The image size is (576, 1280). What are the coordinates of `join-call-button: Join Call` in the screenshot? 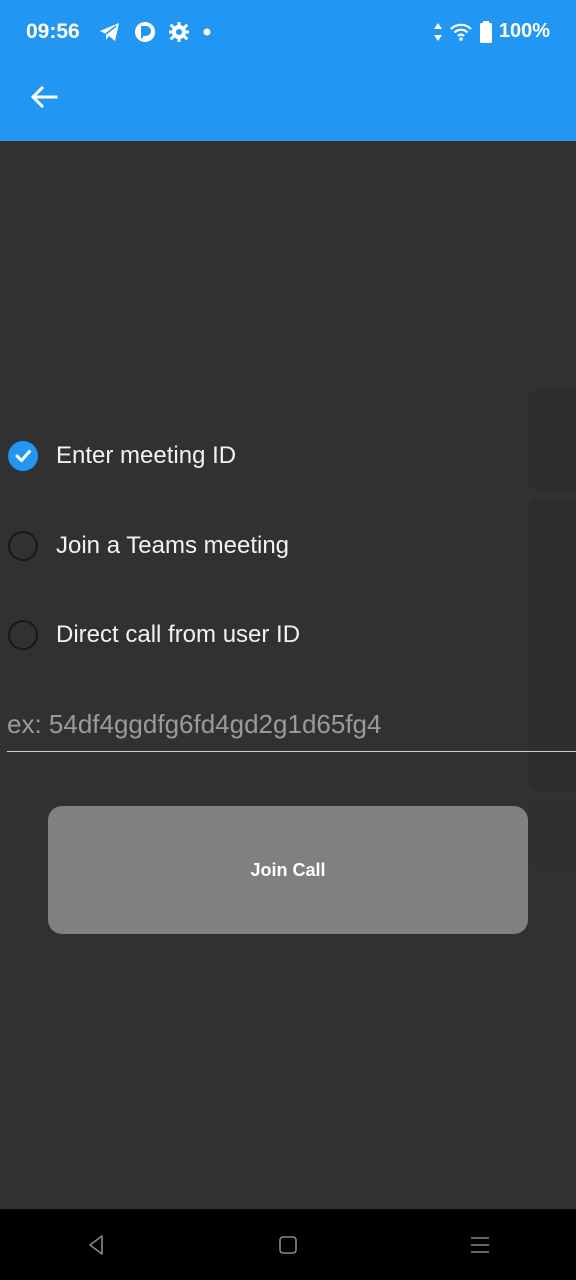 It's located at (288, 870).